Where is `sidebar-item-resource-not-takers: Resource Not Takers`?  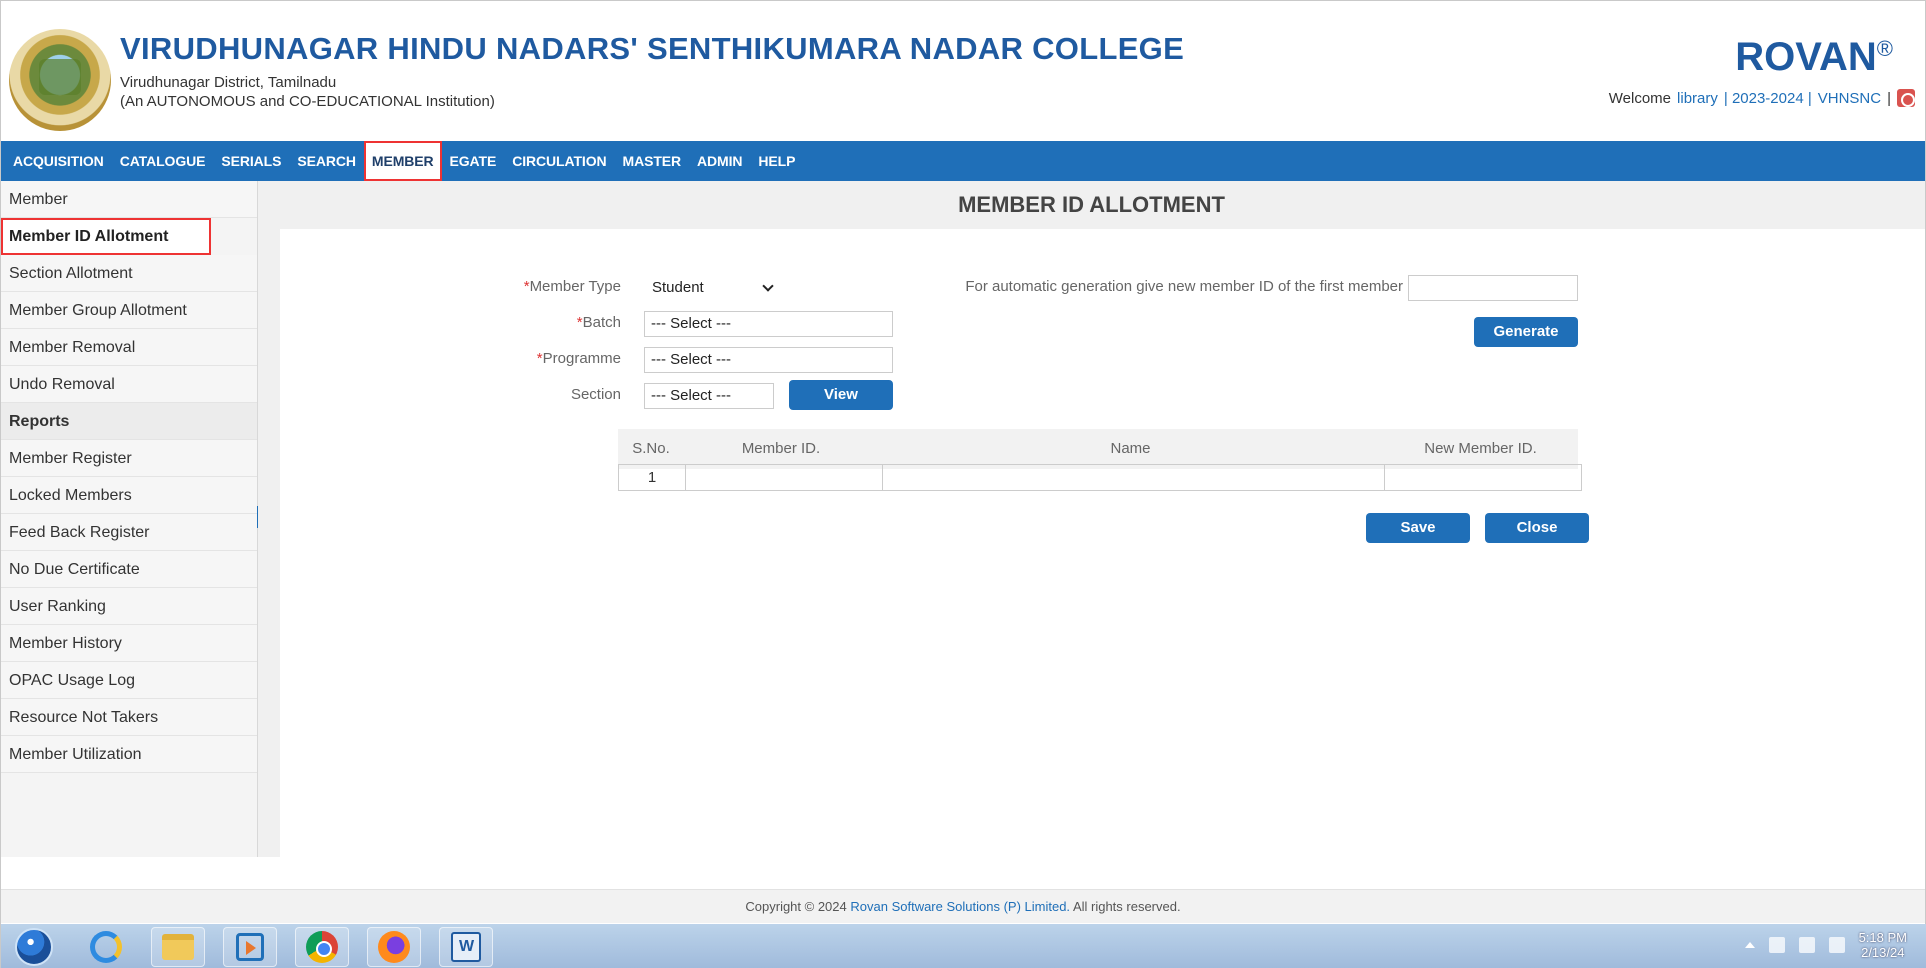
sidebar-item-resource-not-takers: Resource Not Takers is located at coordinates (129, 717).